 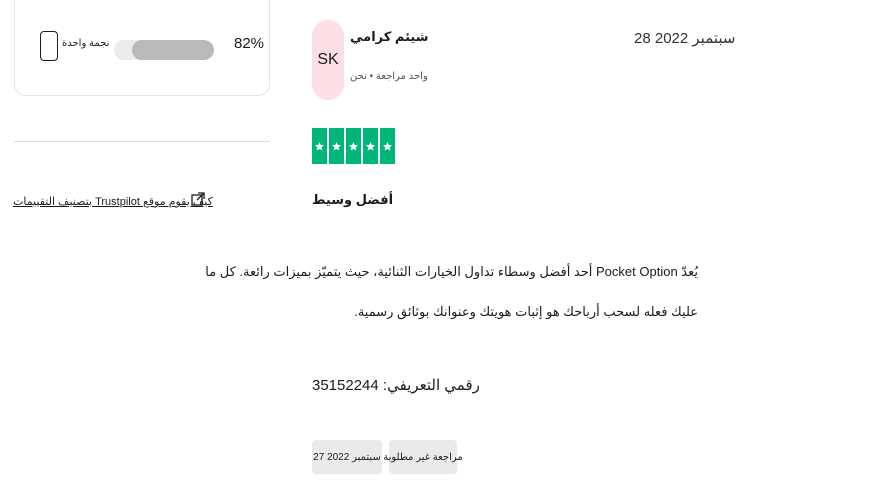 I want to click on review-date: 28 سبتمبر 2022, so click(x=685, y=38).